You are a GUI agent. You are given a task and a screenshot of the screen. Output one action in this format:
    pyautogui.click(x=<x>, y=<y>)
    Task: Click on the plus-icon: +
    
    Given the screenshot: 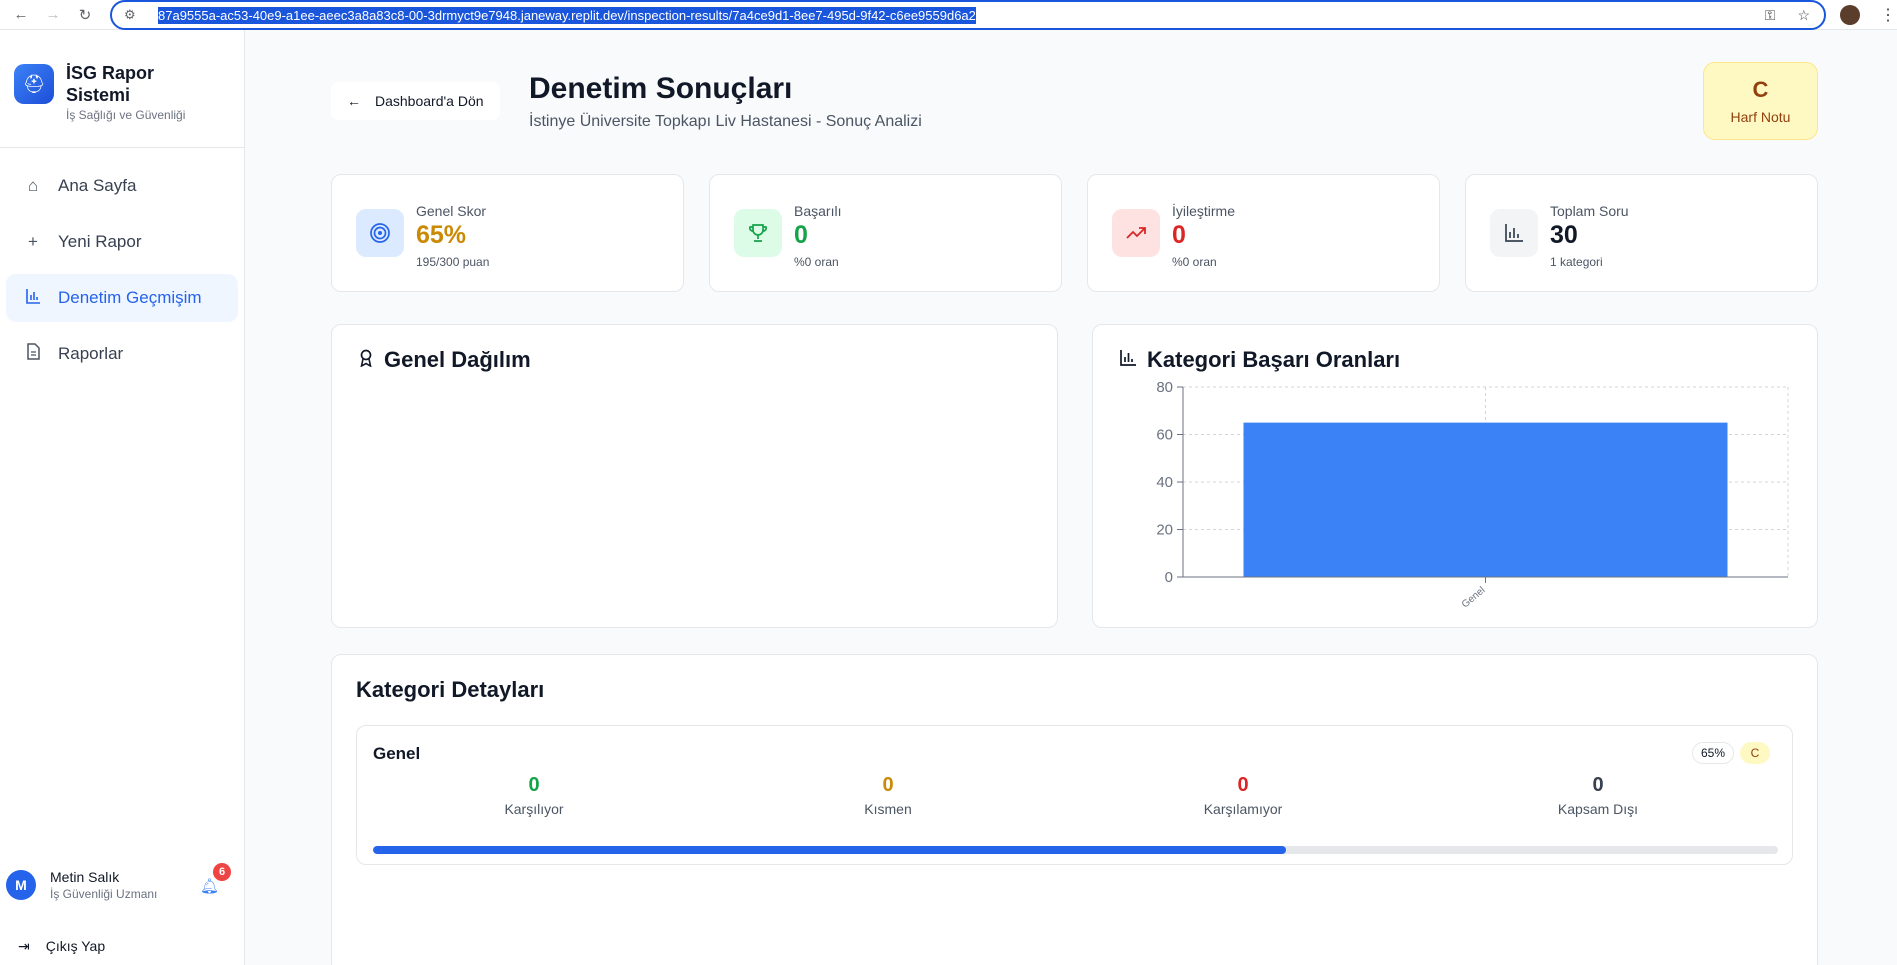 What is the action you would take?
    pyautogui.click(x=33, y=241)
    